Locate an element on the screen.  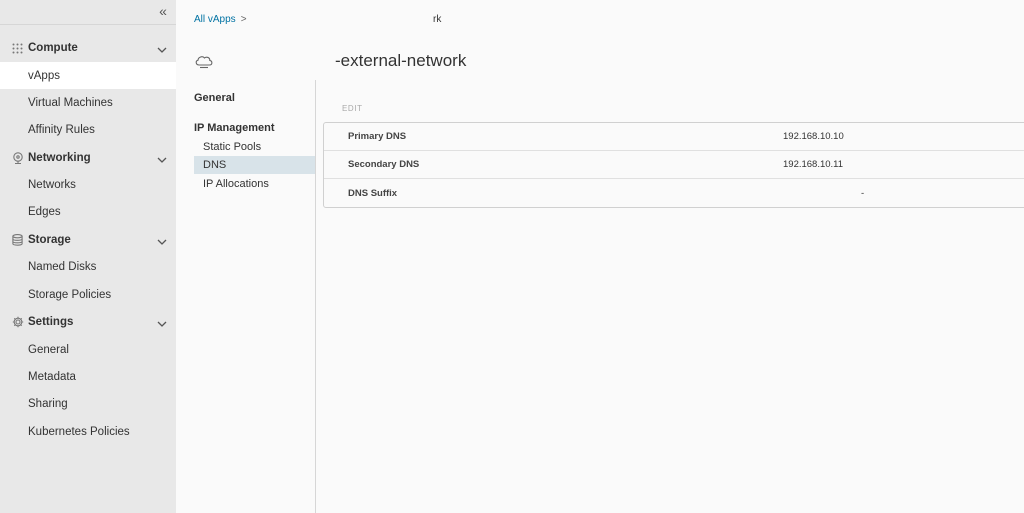
sidebar-item-networks: Networks is located at coordinates (88, 184).